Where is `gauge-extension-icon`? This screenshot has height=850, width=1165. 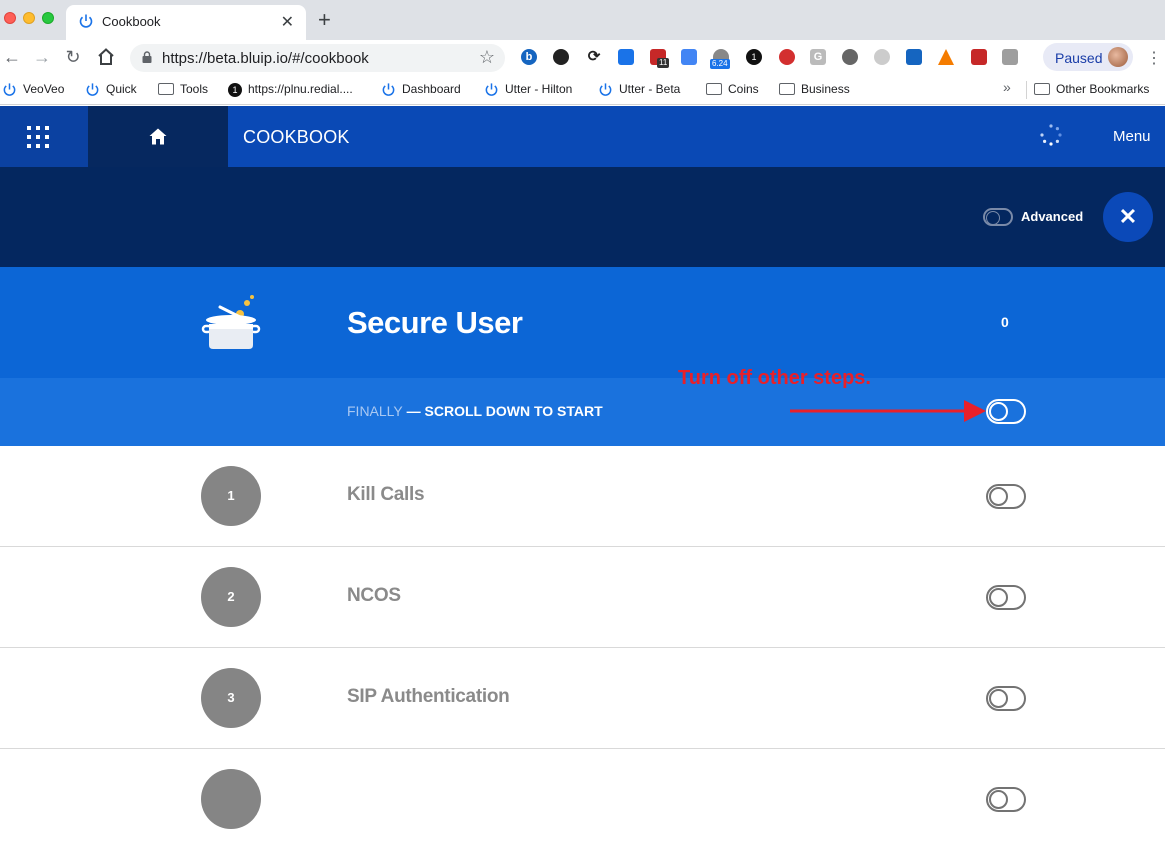
gauge-extension-icon is located at coordinates (850, 57).